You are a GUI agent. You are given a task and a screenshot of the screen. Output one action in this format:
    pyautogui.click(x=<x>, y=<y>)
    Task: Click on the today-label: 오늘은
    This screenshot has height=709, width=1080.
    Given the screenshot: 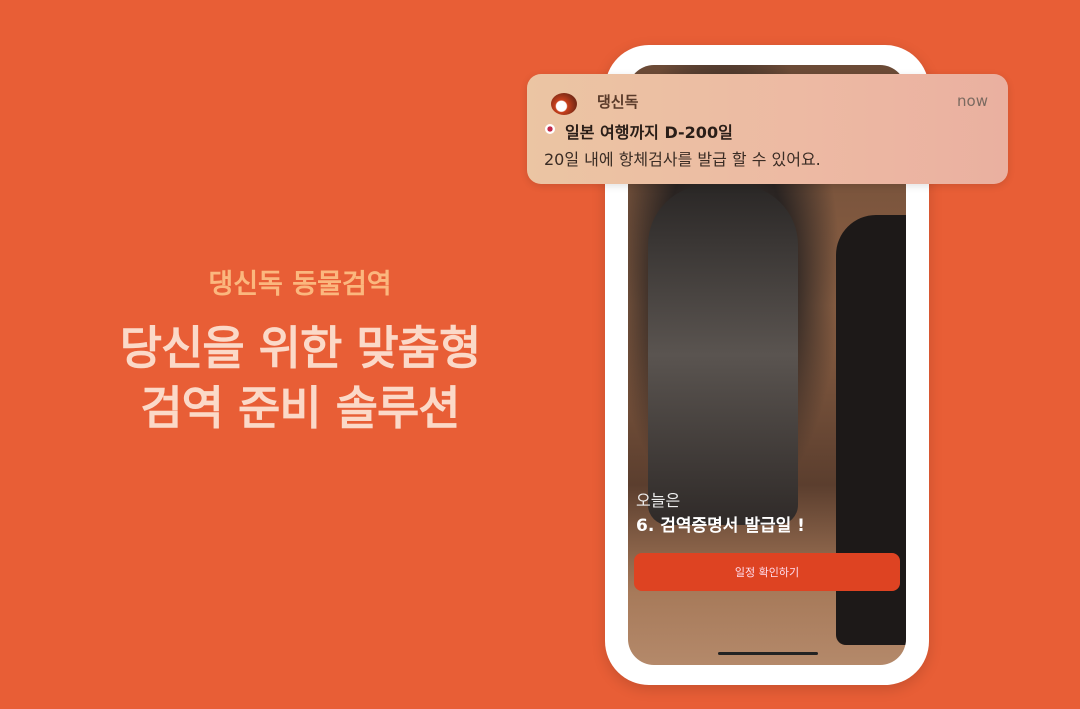 What is the action you would take?
    pyautogui.click(x=658, y=500)
    